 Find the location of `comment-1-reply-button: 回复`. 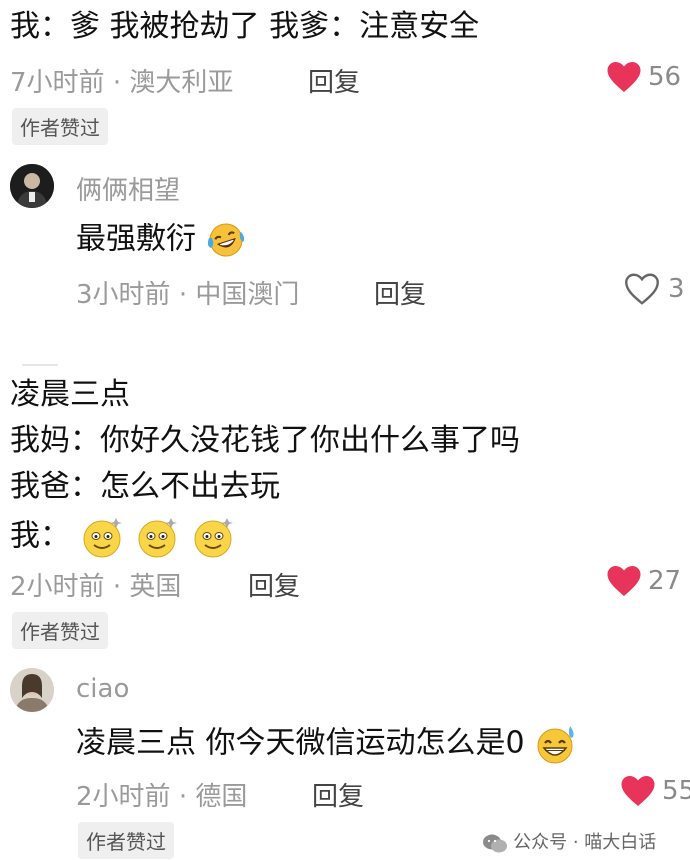

comment-1-reply-button: 回复 is located at coordinates (334, 80).